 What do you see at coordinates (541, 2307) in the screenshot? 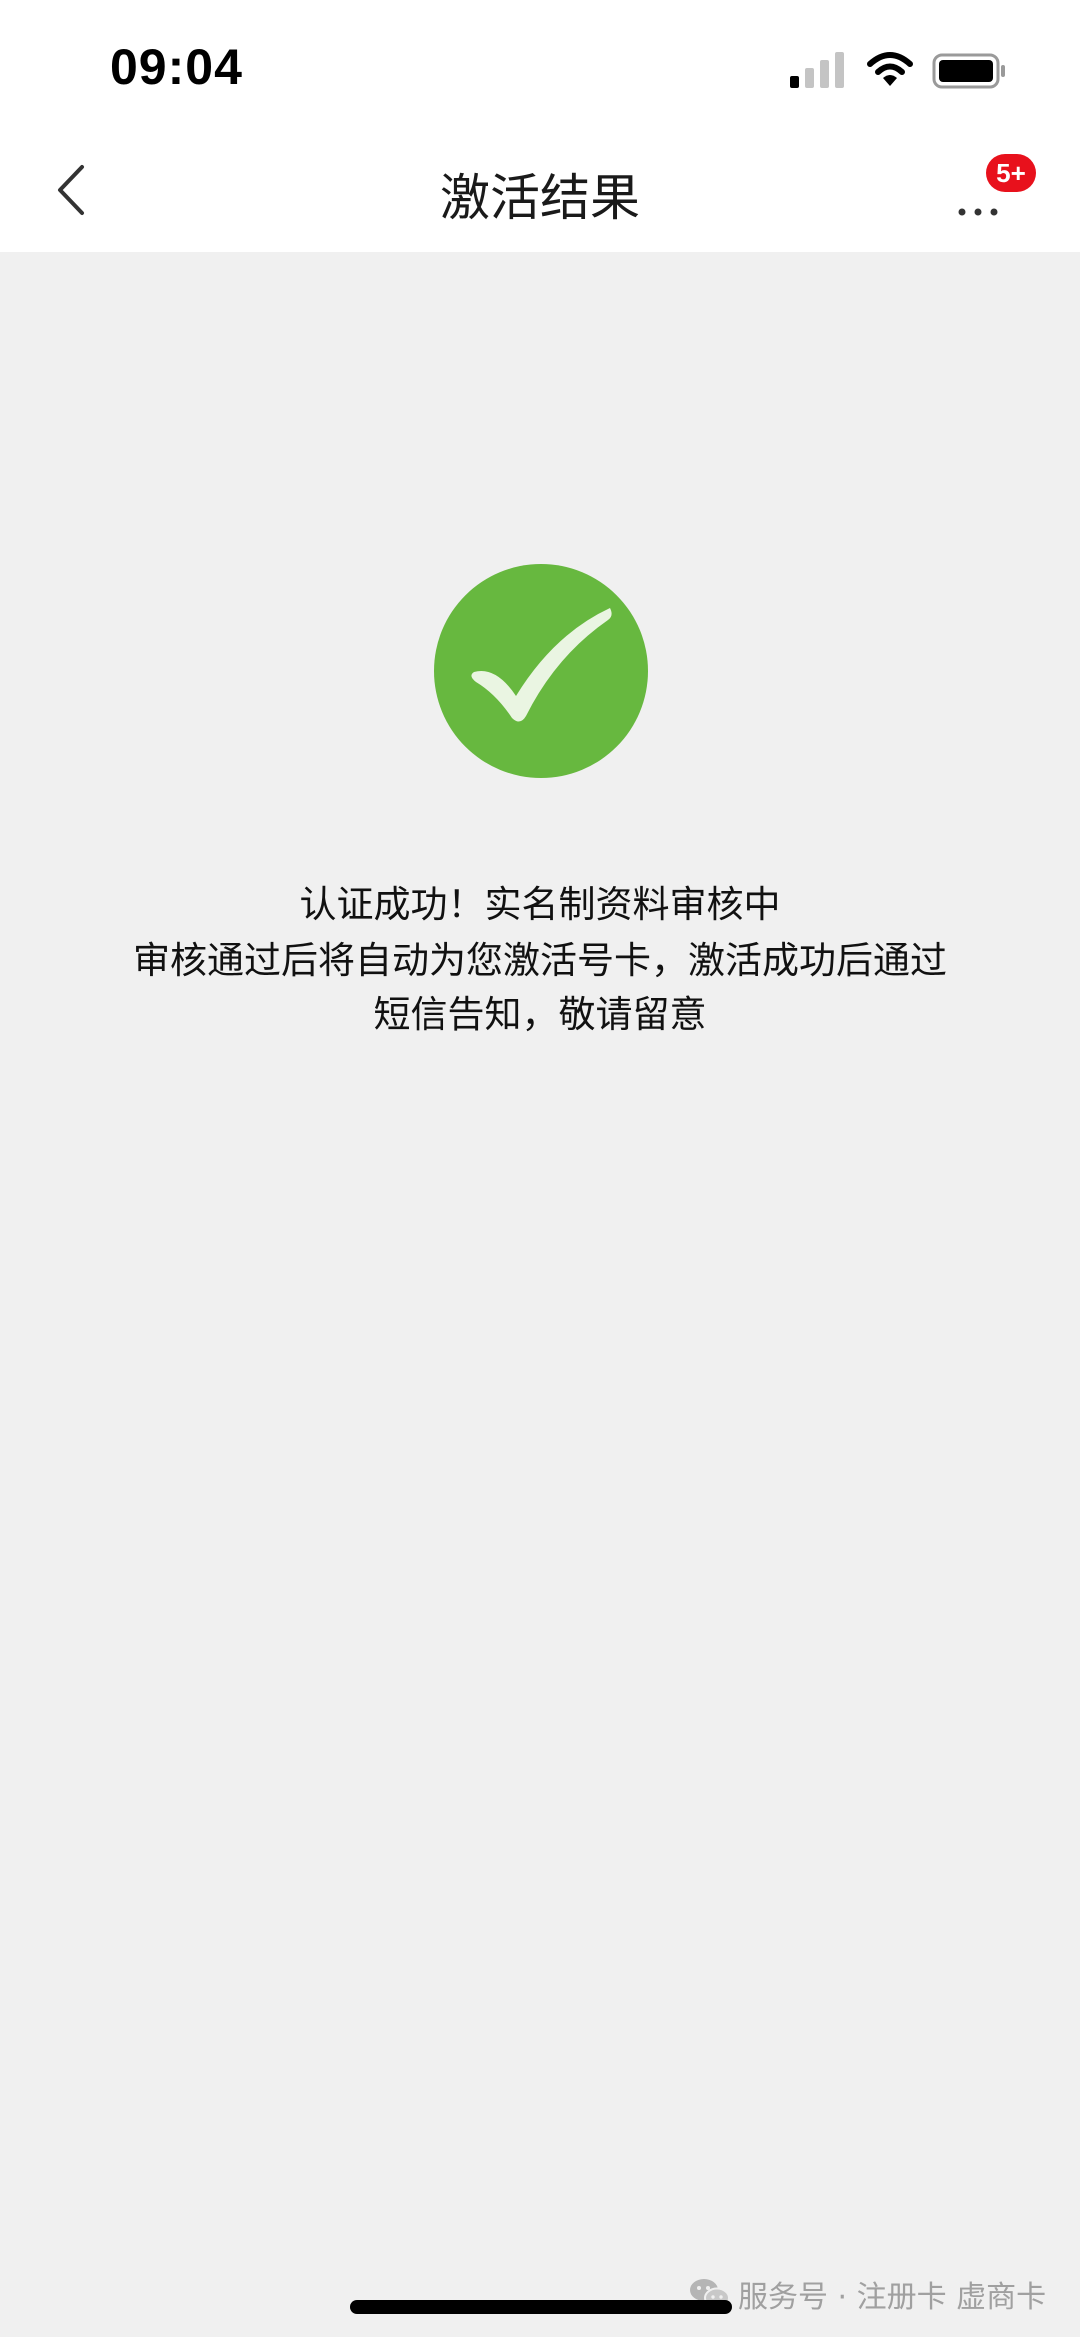
I see `home-indicator` at bounding box center [541, 2307].